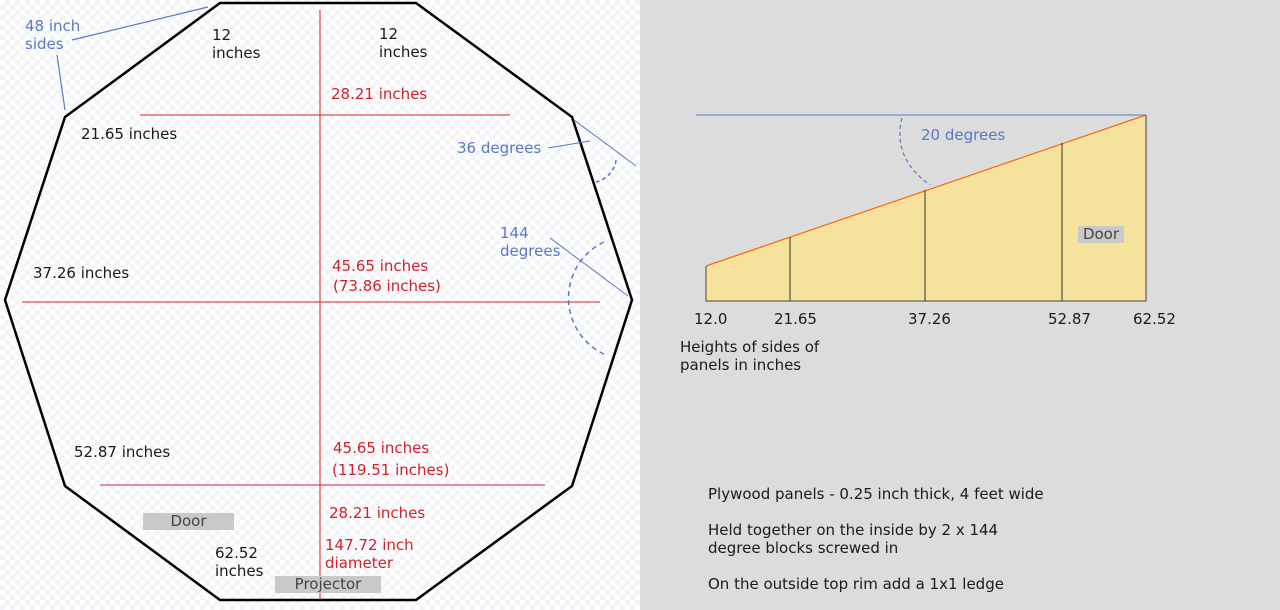 The image size is (1280, 610). Describe the element at coordinates (587, 298) in the screenshot. I see `angle144-arc` at that location.